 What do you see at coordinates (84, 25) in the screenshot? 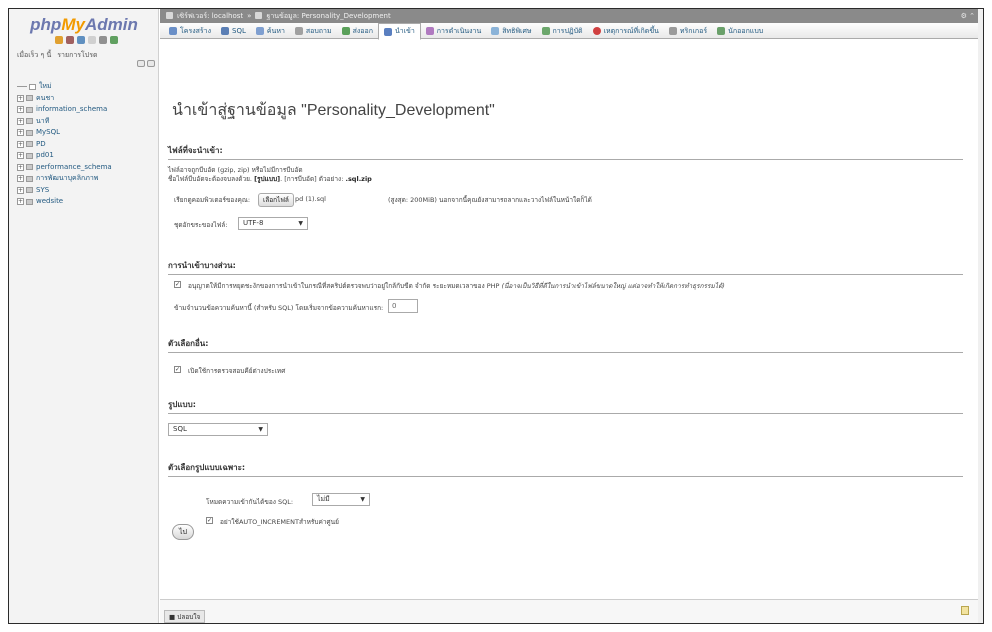
I see `phpmyadmin-logo: phpMyAdmin` at bounding box center [84, 25].